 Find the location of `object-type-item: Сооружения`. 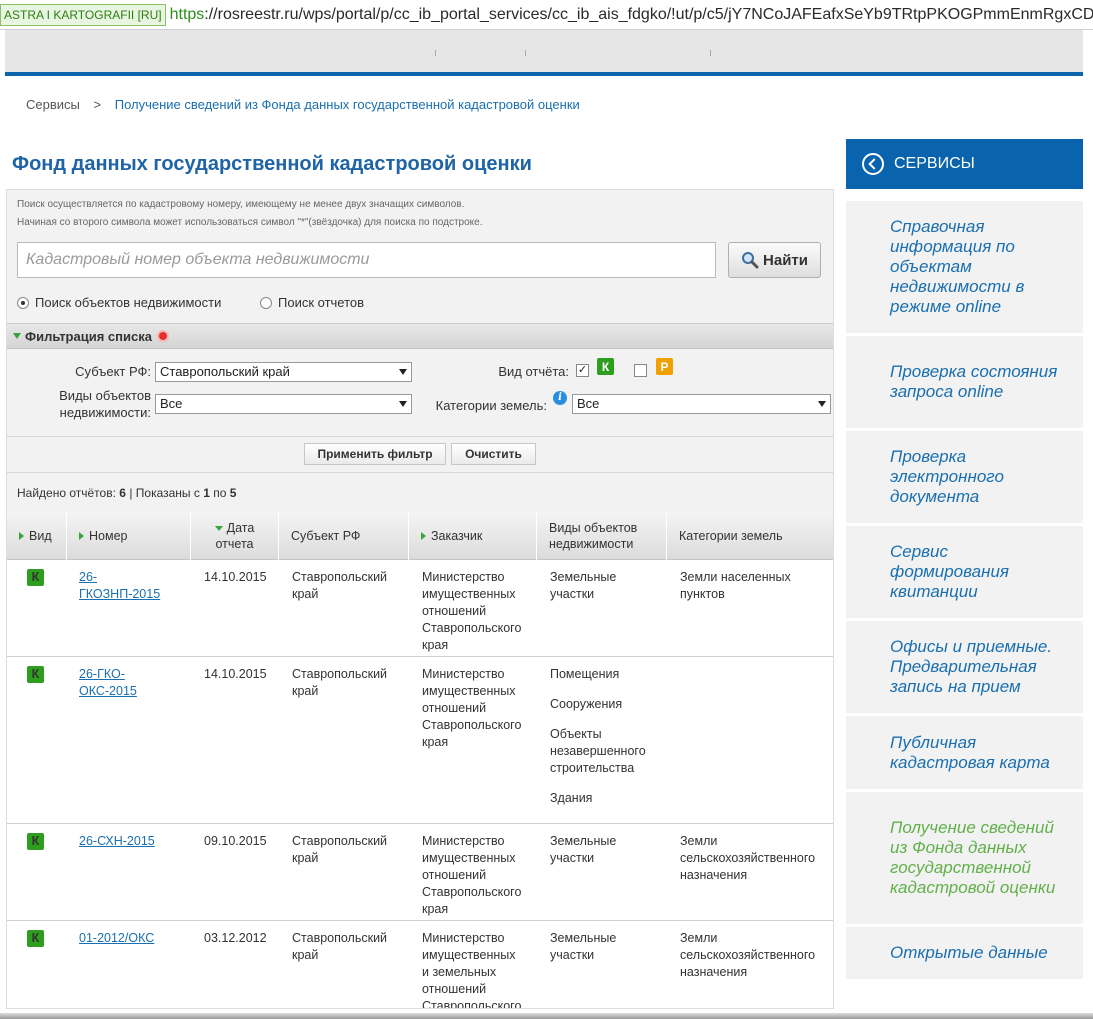

object-type-item: Сооружения is located at coordinates (586, 704).